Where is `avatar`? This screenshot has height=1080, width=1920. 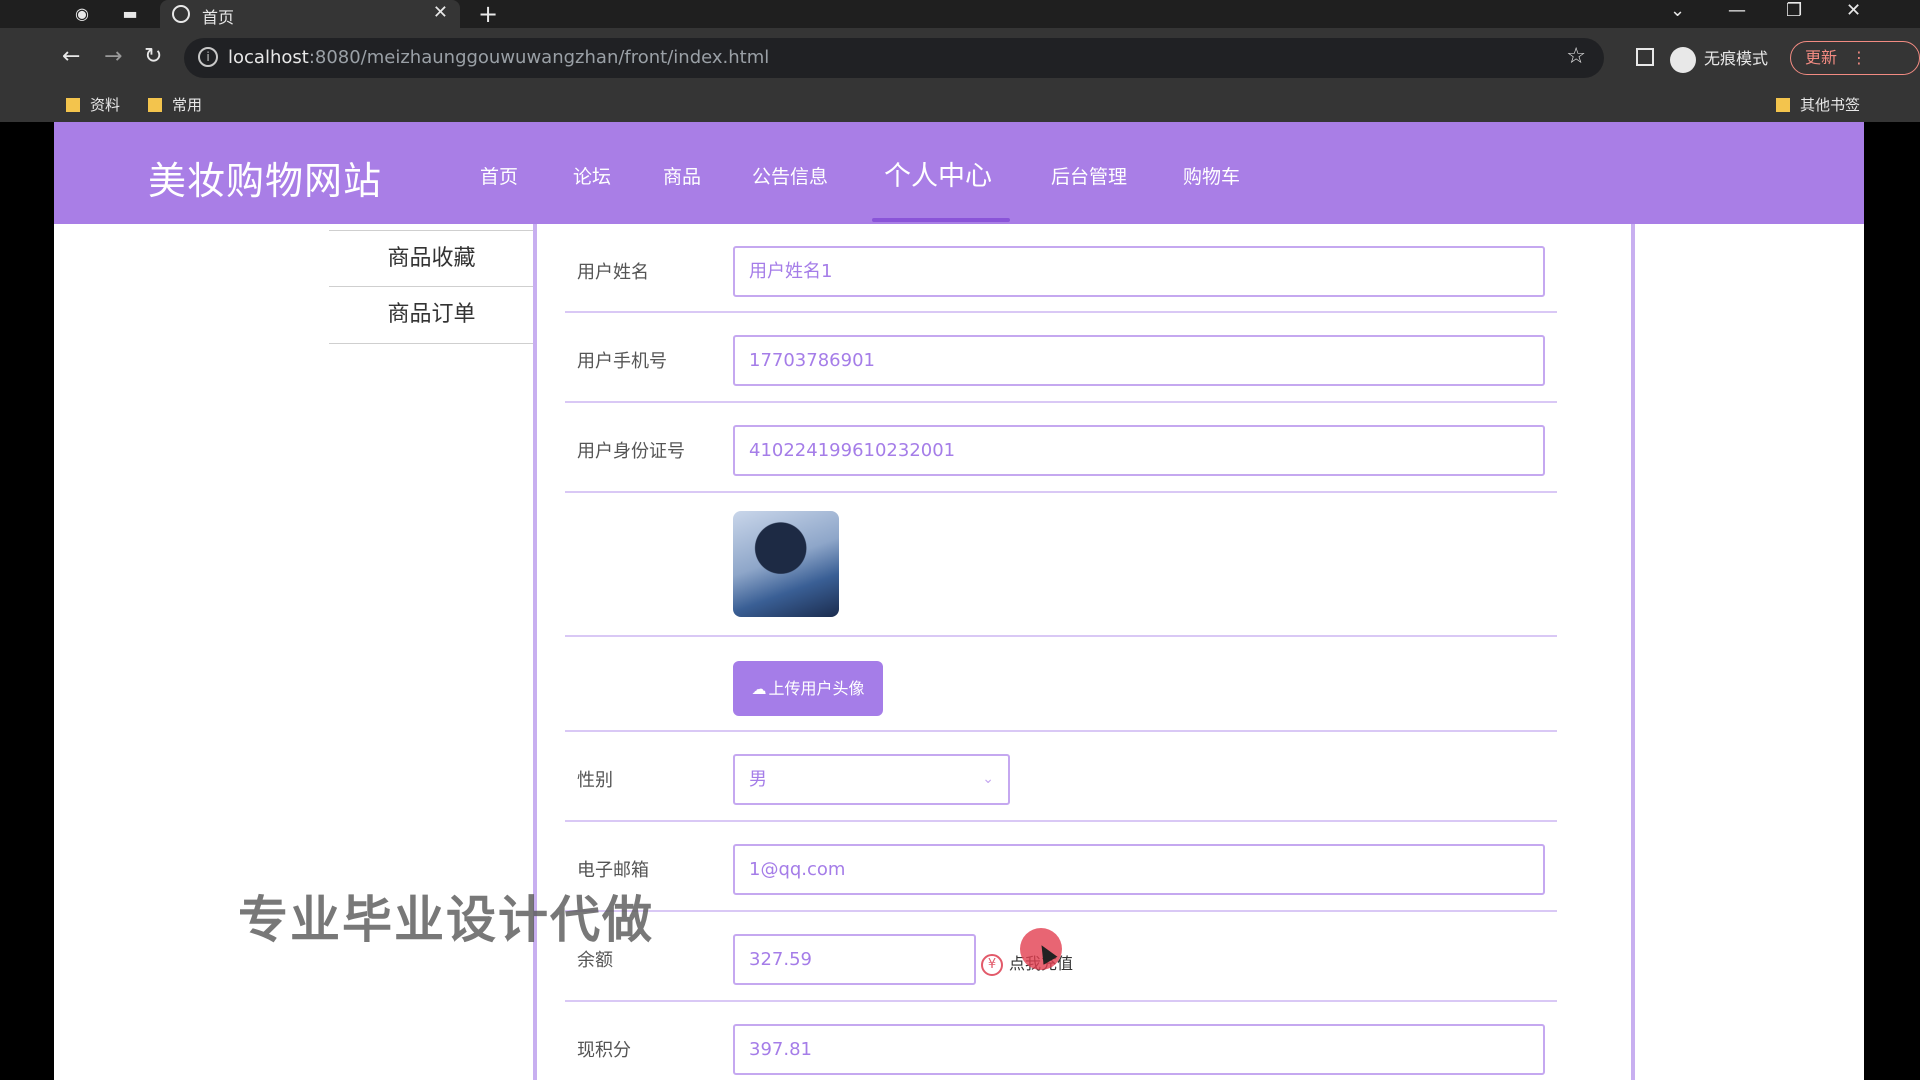
avatar is located at coordinates (786, 564).